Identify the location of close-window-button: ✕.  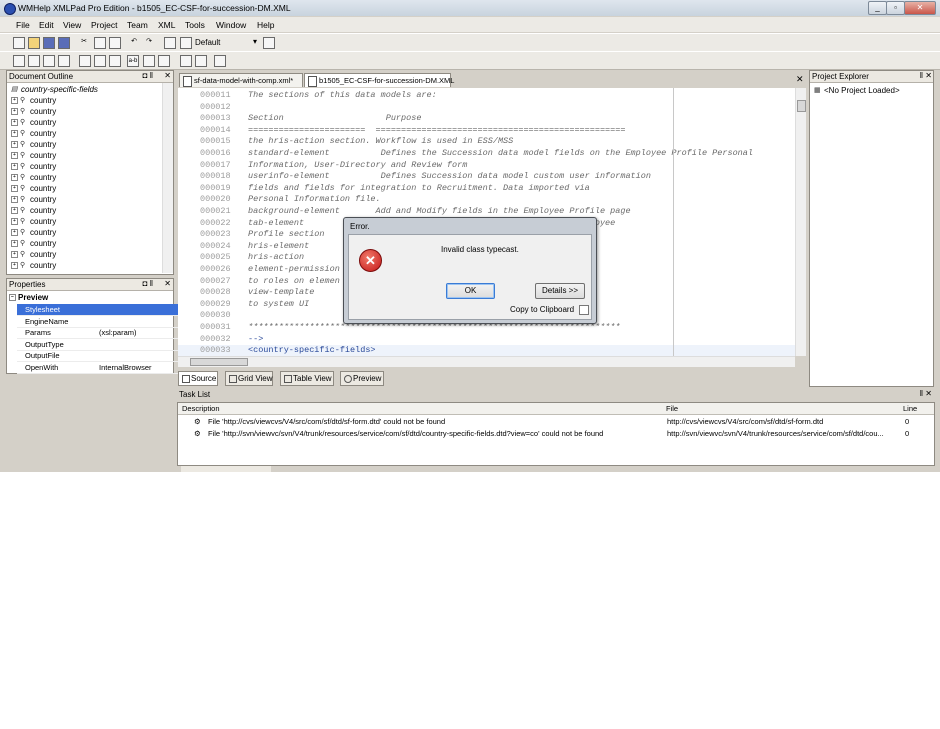
(920, 8).